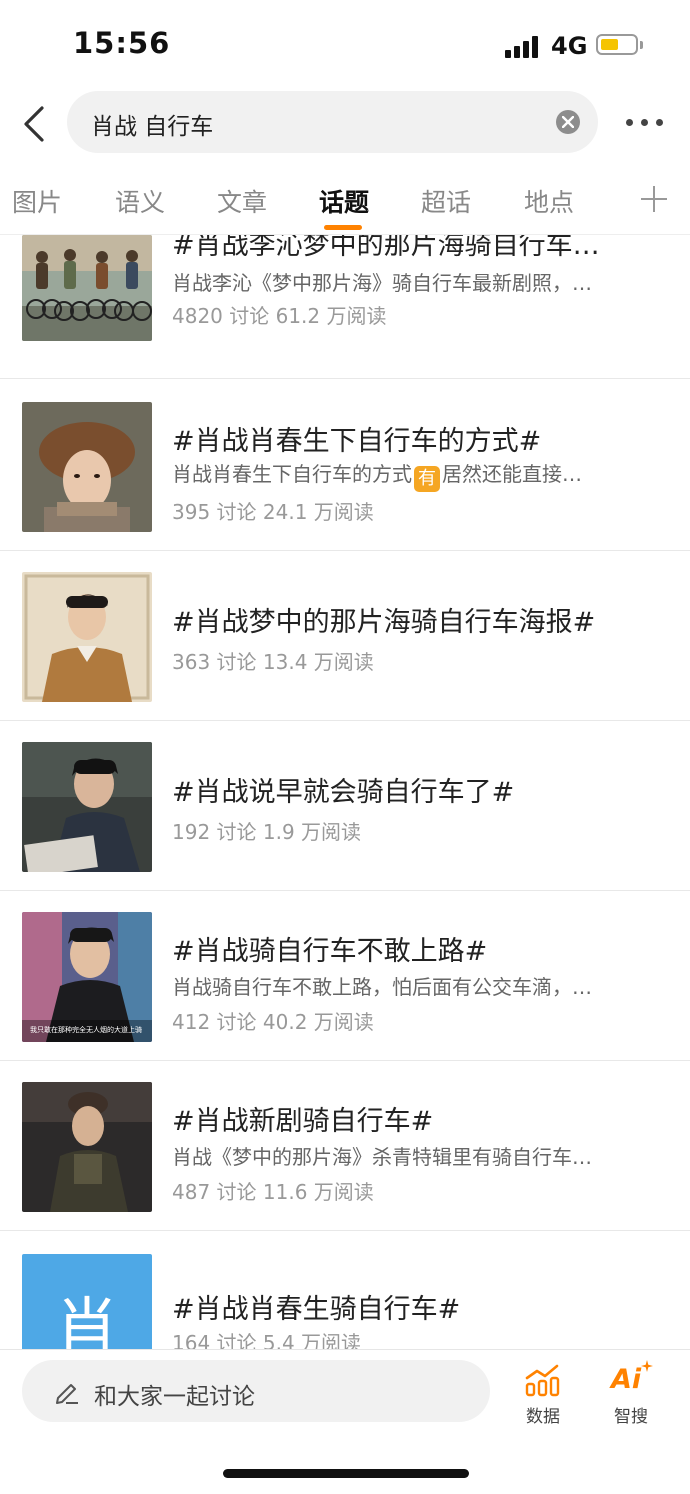 The width and height of the screenshot is (690, 1494). I want to click on add-tab-icon, so click(654, 199).